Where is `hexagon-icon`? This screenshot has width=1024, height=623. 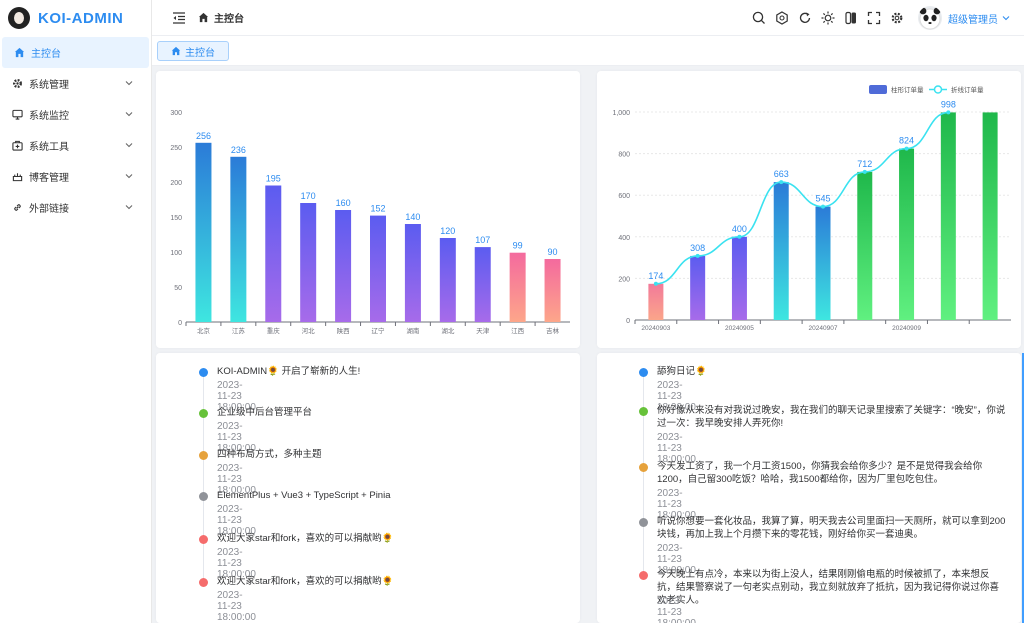
hexagon-icon is located at coordinates (782, 18).